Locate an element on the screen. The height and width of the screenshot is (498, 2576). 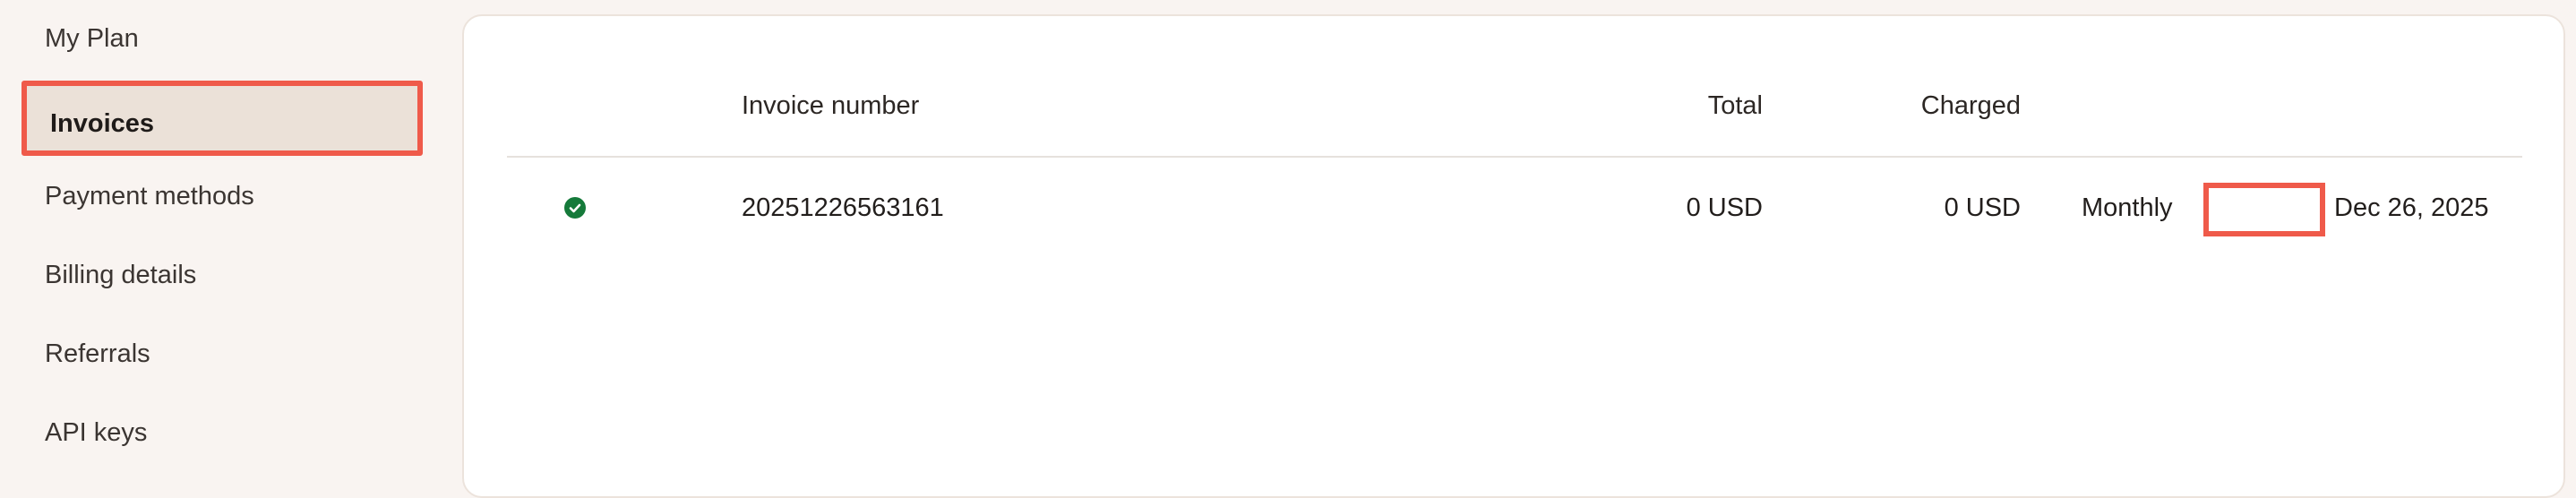
header-charged: Charged is located at coordinates (1970, 105).